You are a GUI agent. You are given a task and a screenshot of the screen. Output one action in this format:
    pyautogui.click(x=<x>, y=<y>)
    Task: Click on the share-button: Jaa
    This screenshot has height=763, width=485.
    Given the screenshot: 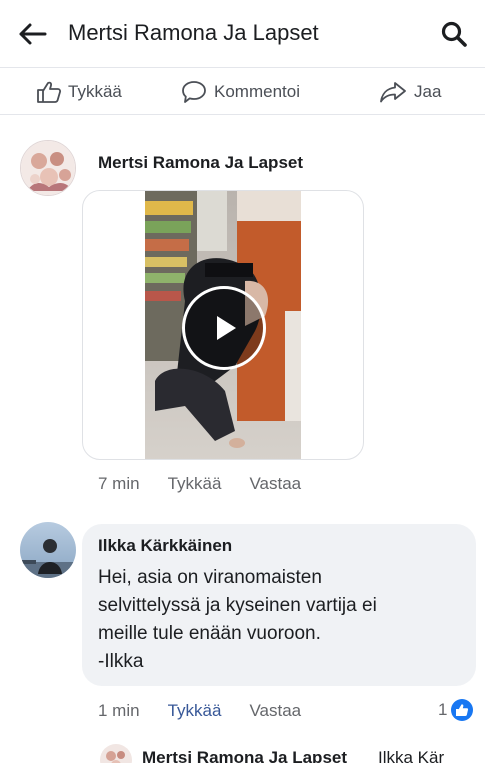 What is the action you would take?
    pyautogui.click(x=409, y=92)
    